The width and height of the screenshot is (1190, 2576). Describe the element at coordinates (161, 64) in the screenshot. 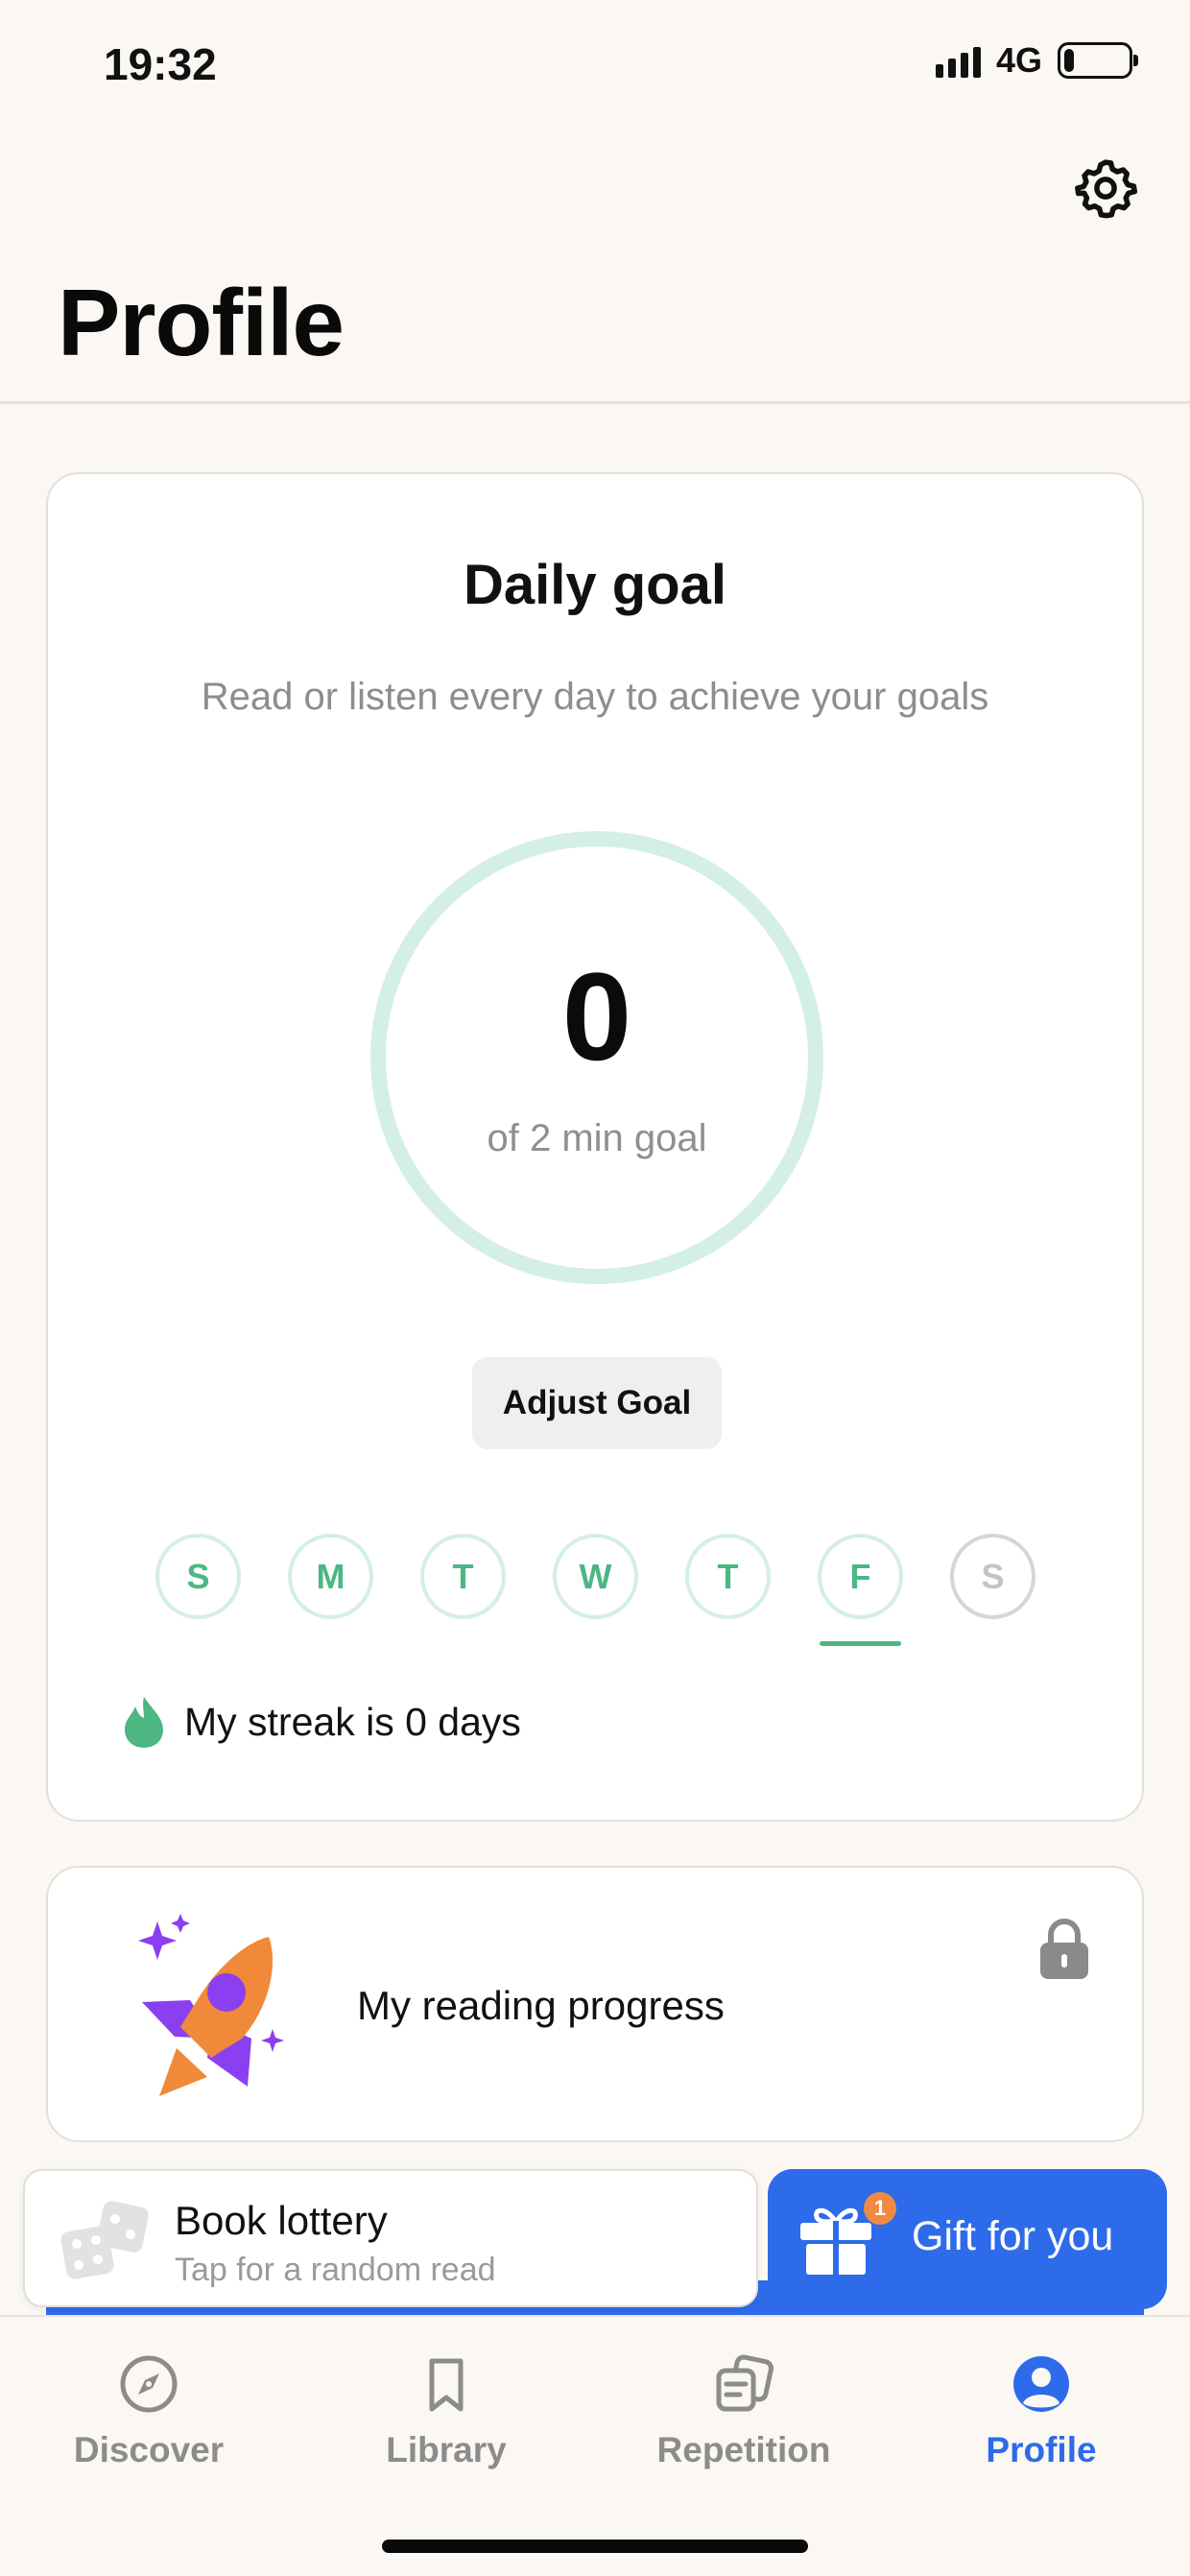

I see `status-time: 19:32` at that location.